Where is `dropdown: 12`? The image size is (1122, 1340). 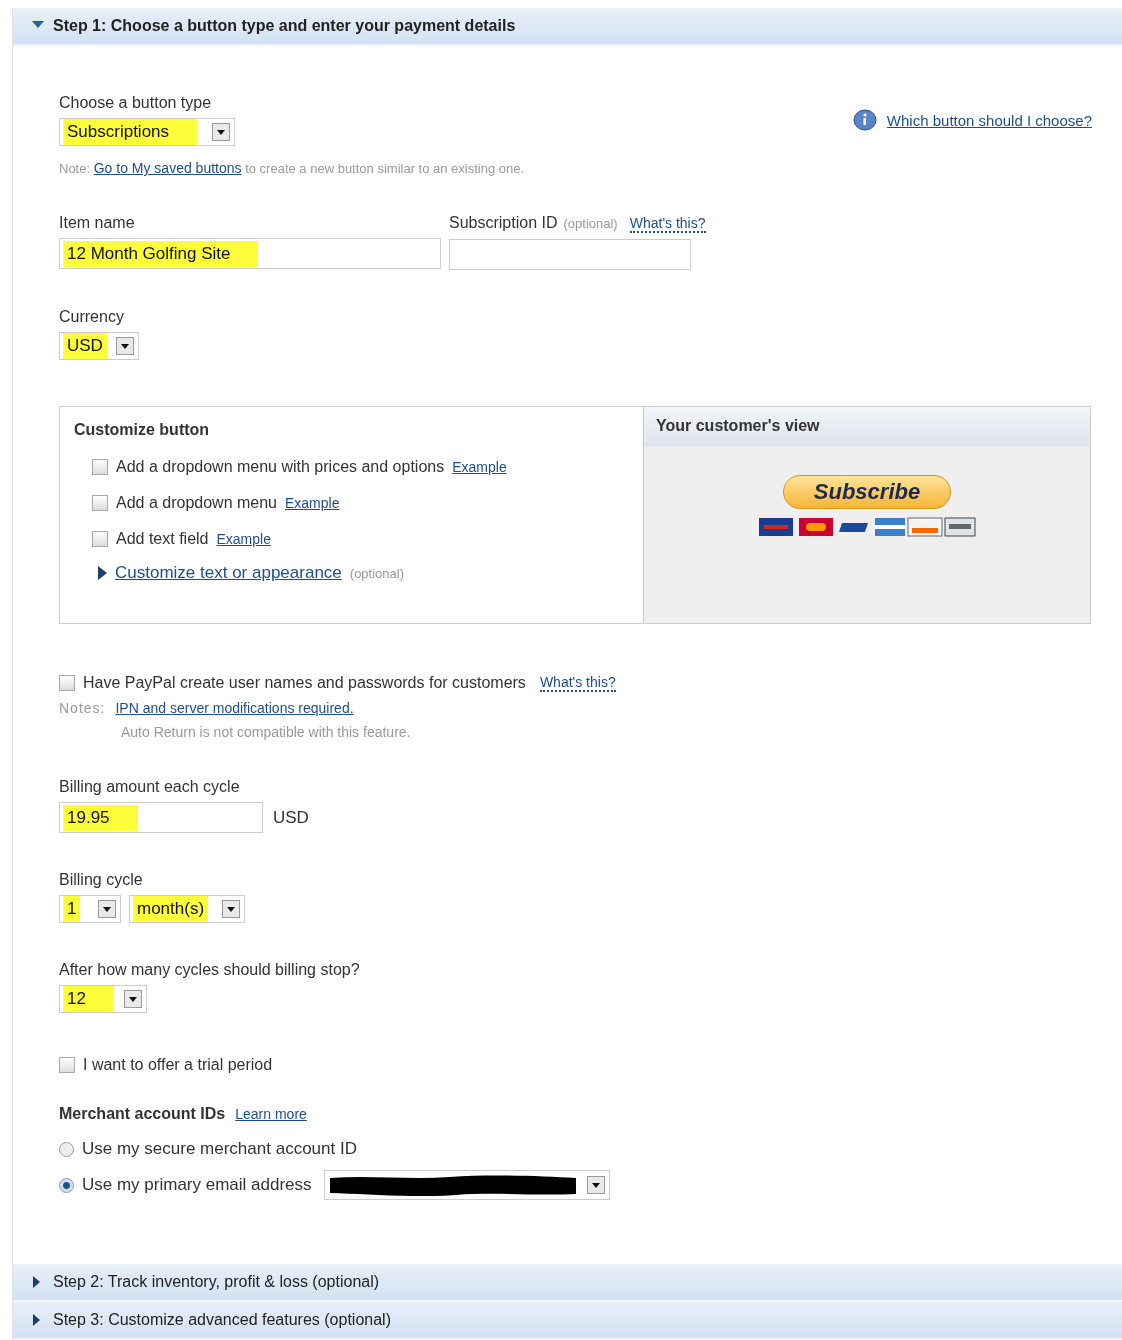 dropdown: 12 is located at coordinates (103, 999).